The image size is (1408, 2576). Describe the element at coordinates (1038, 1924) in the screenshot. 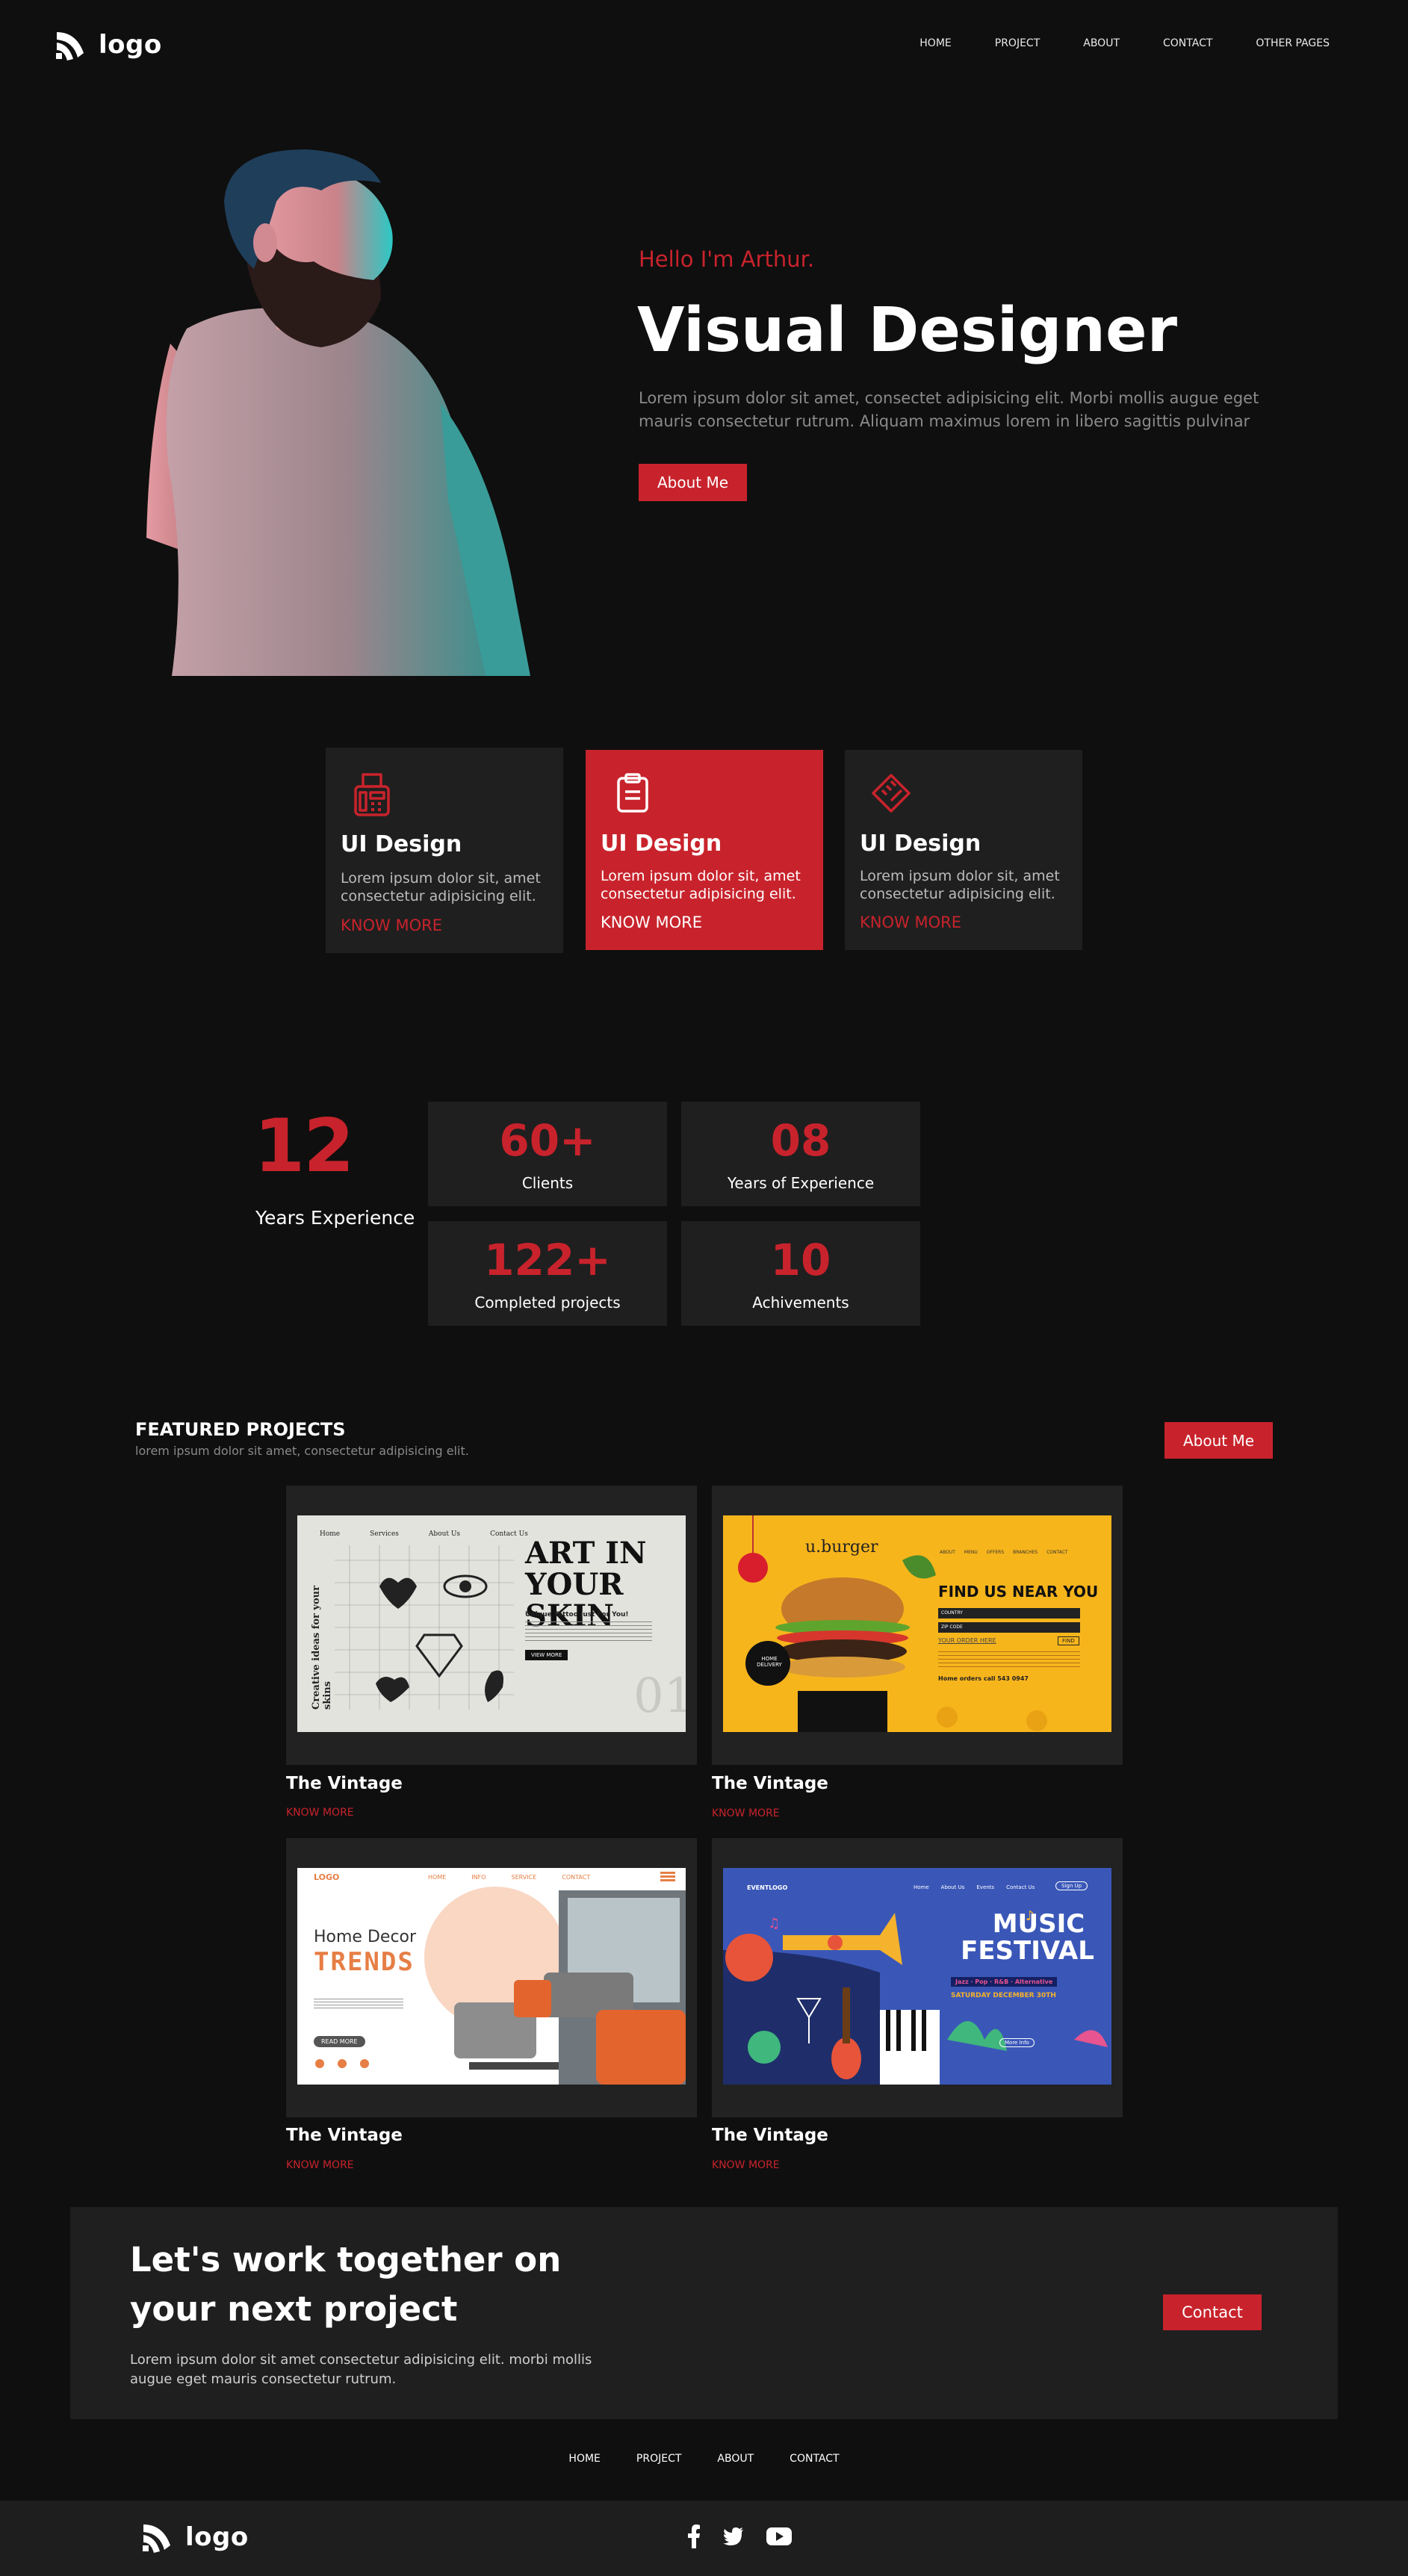

I see `shot-headline-1: MUSIC` at that location.